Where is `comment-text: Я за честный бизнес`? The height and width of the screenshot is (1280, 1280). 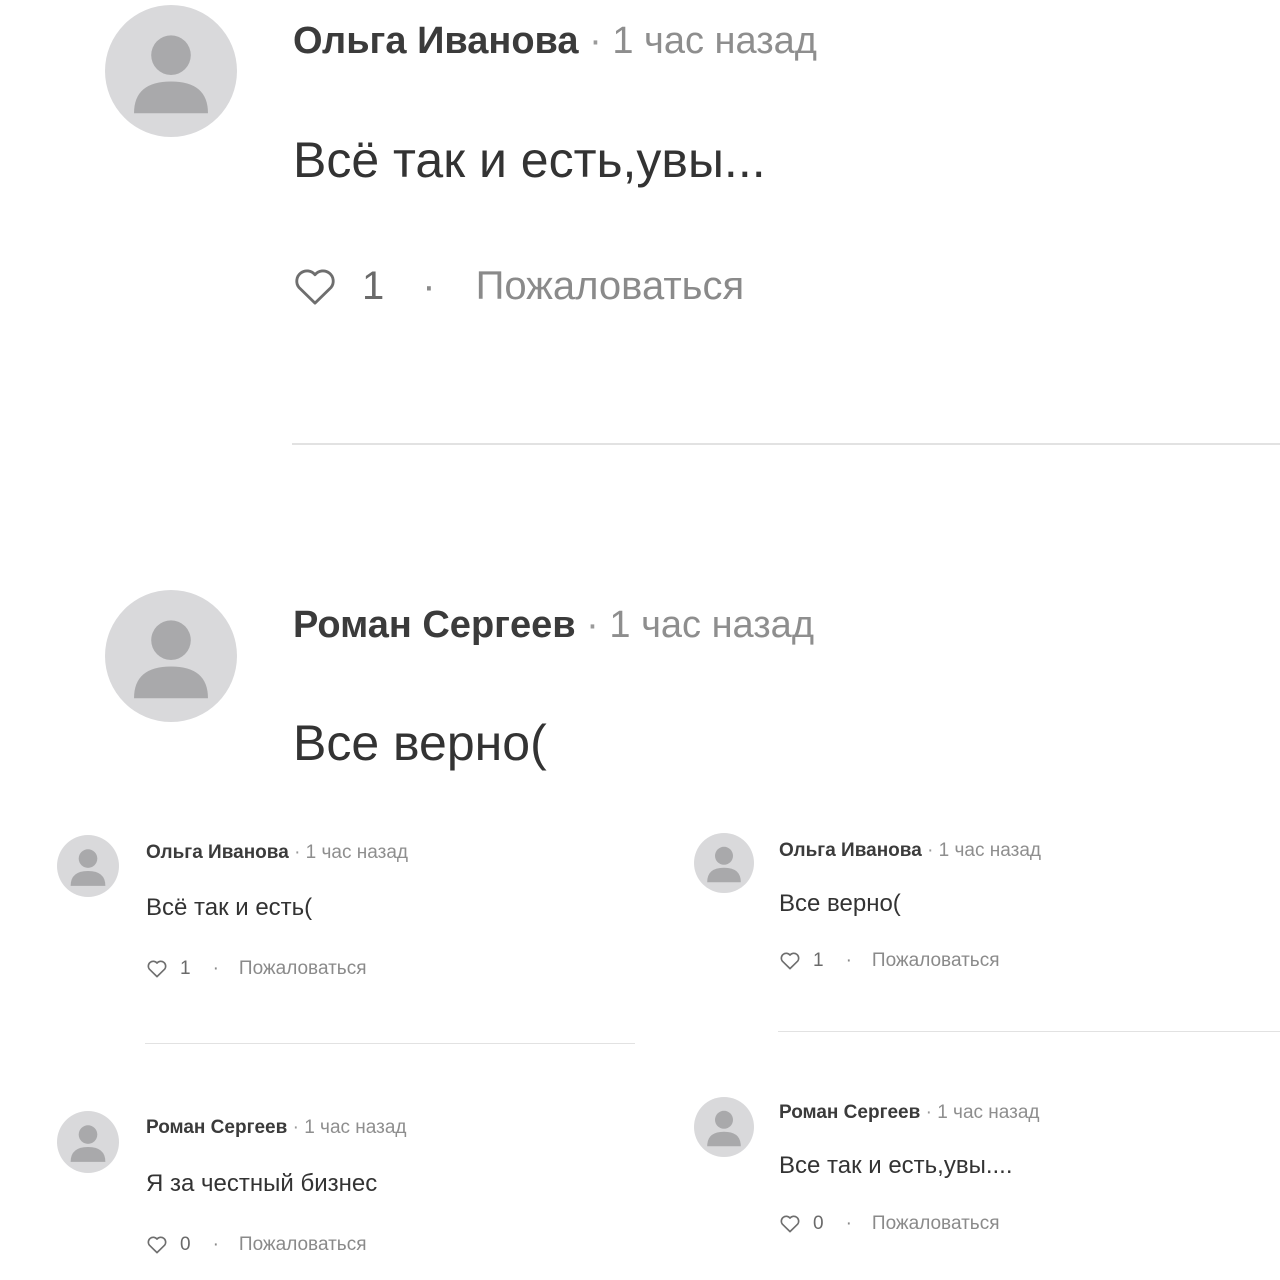
comment-text: Я за честный бизнес is located at coordinates (262, 1183).